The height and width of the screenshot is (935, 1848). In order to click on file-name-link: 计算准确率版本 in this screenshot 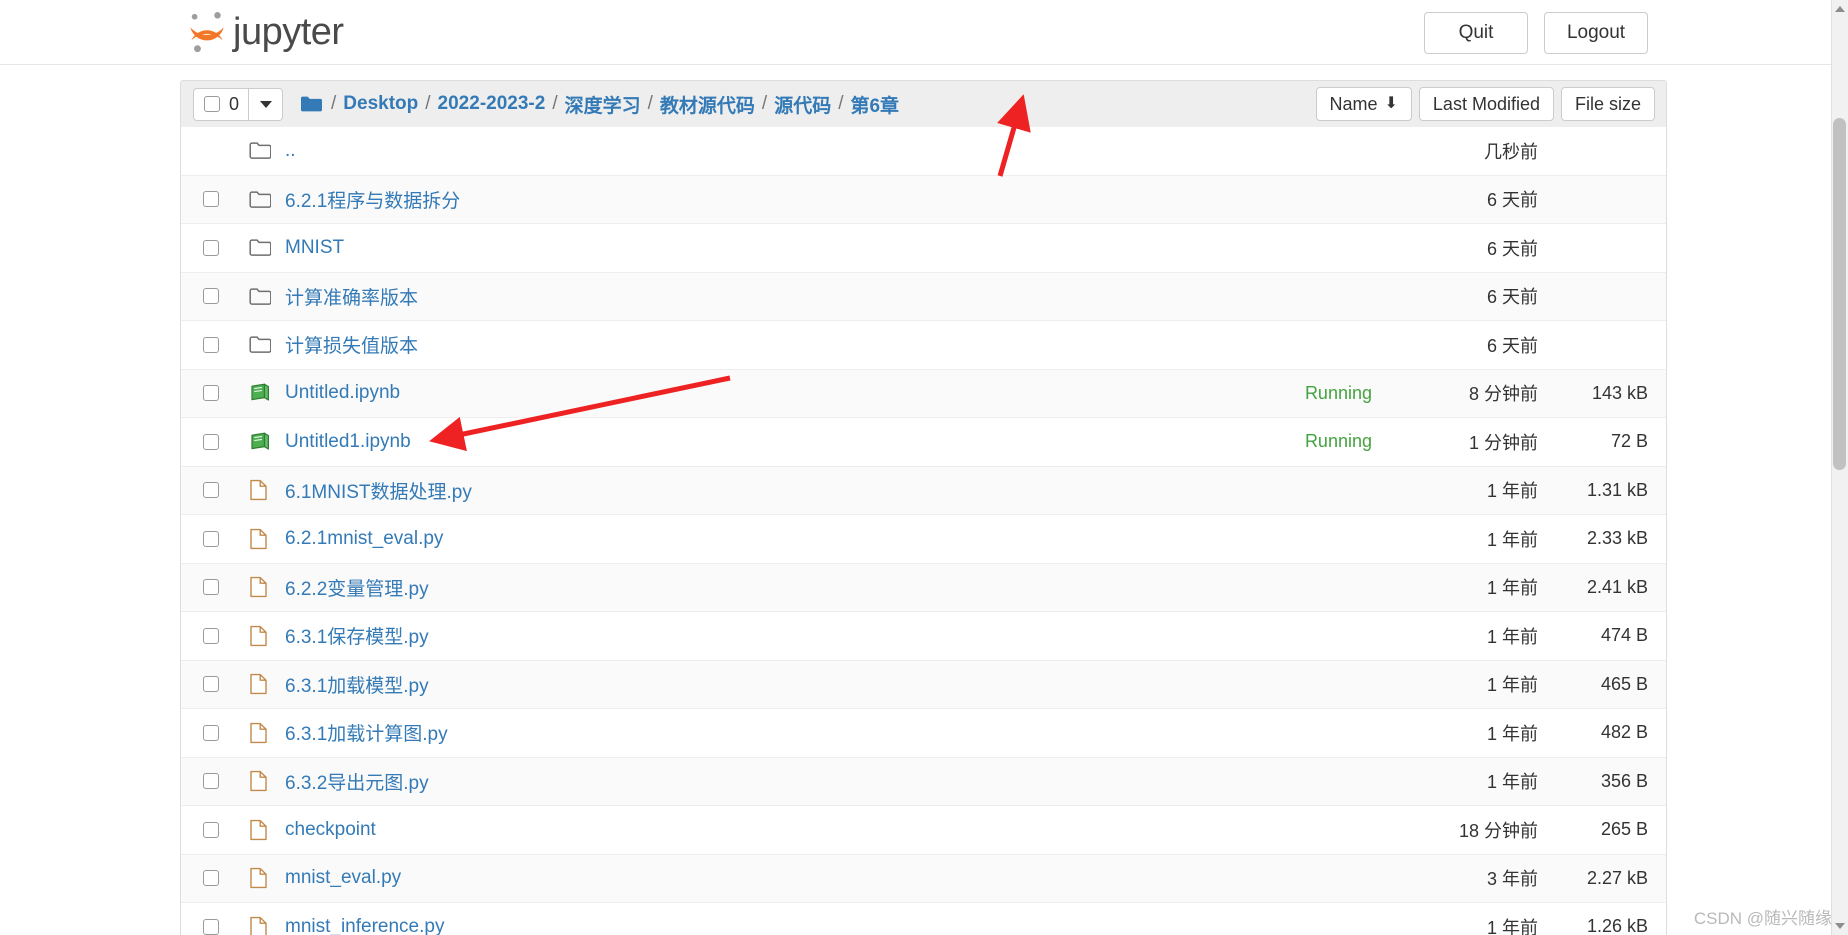, I will do `click(835, 296)`.